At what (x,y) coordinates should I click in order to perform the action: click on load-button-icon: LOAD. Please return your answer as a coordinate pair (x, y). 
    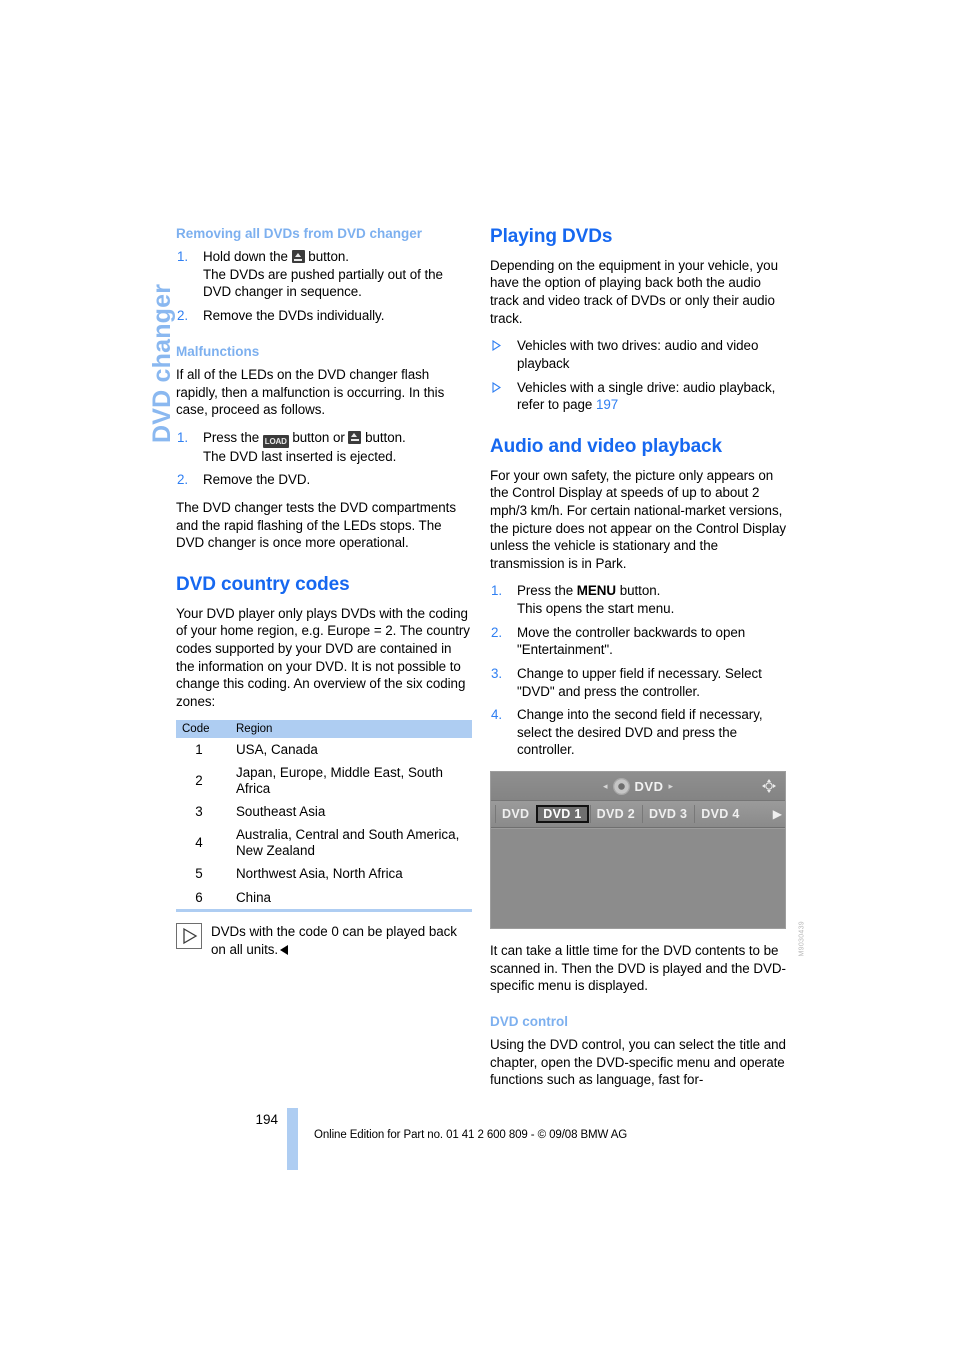
    Looking at the image, I should click on (275, 441).